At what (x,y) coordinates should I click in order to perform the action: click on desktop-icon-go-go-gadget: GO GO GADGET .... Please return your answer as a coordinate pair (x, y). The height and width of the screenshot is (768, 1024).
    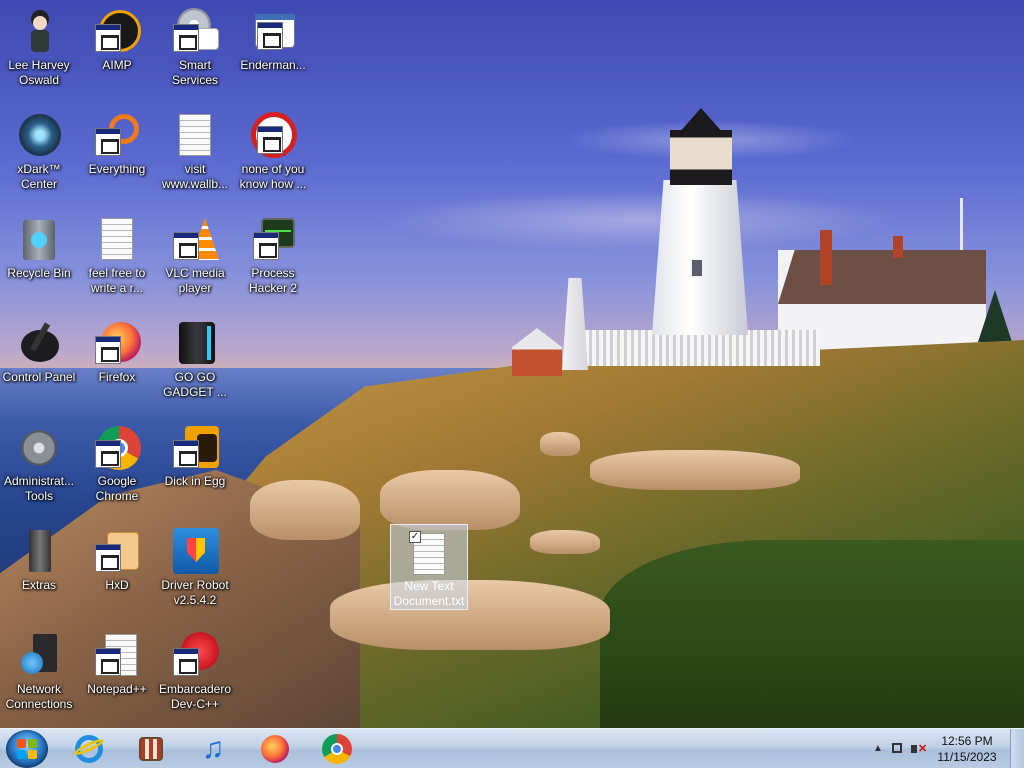
    Looking at the image, I should click on (195, 364).